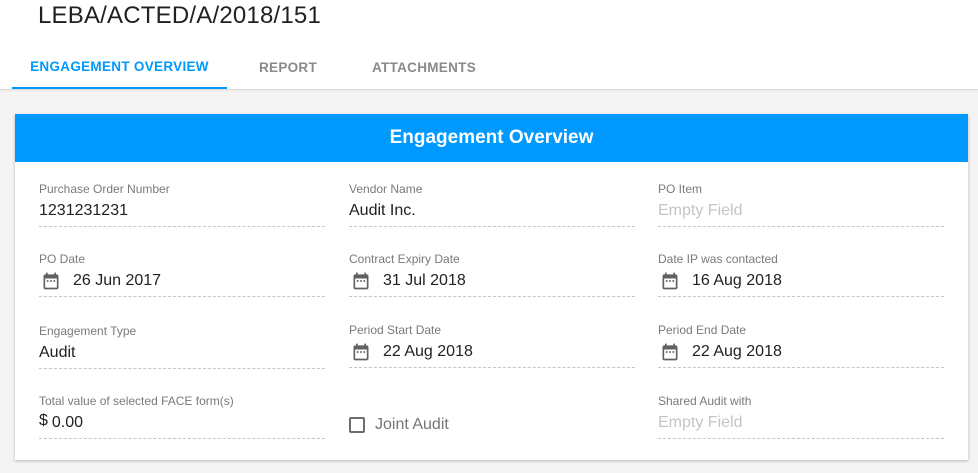  I want to click on po-item-label: PO Item, so click(680, 189).